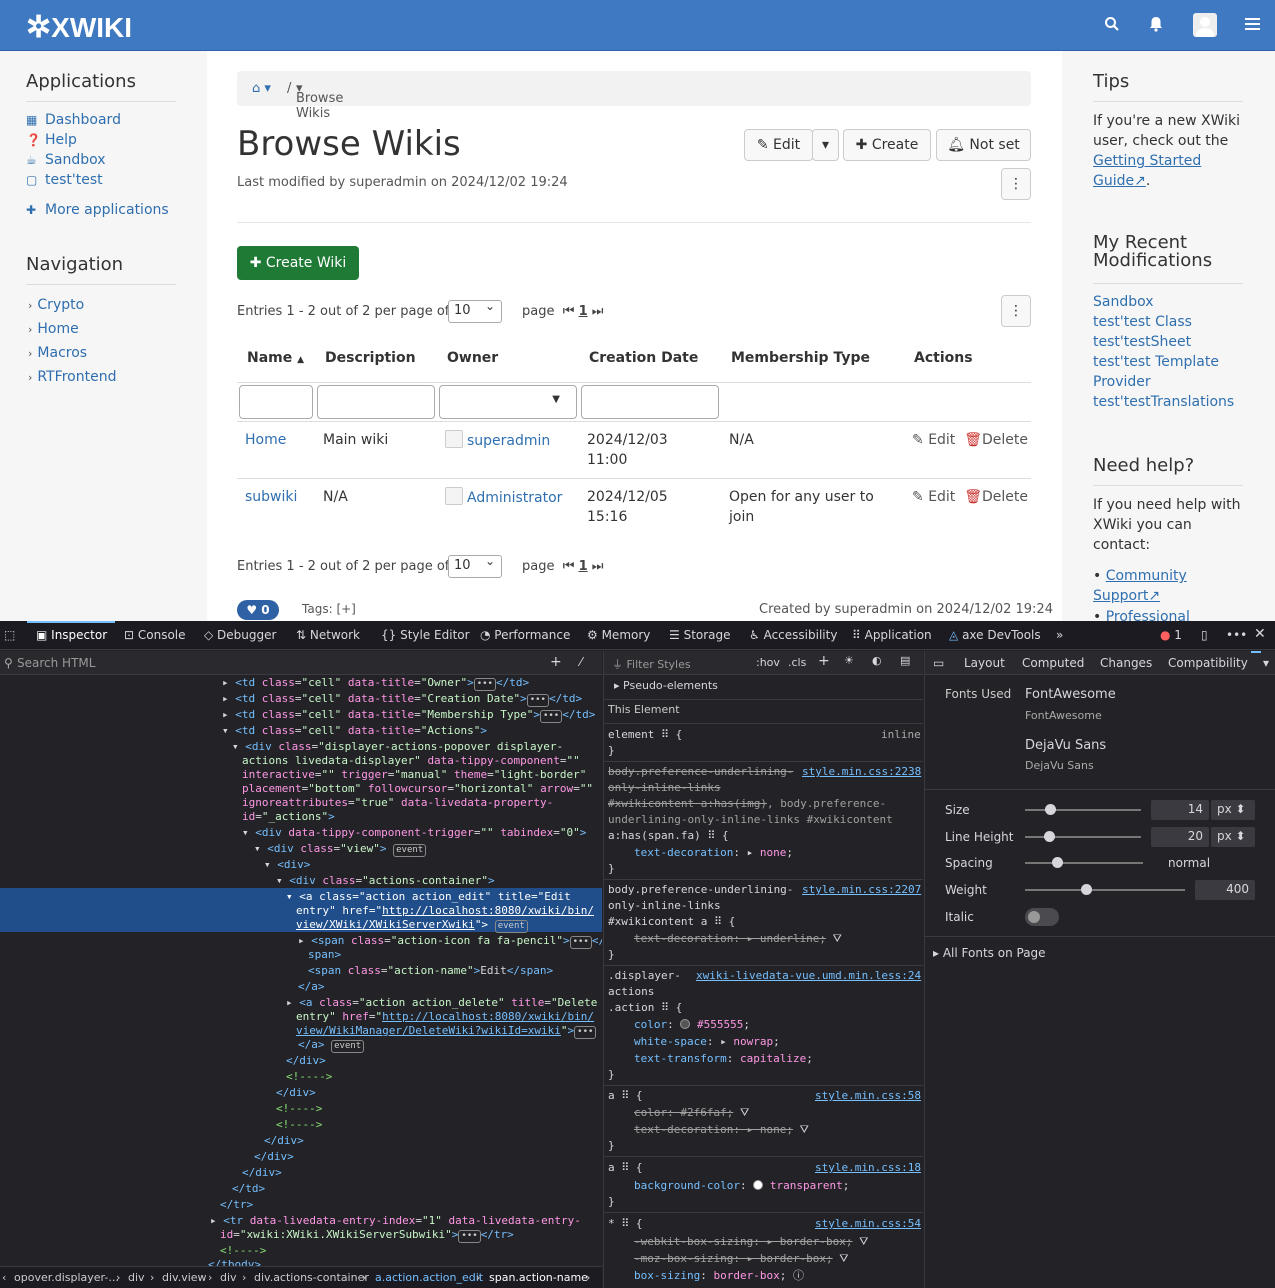 This screenshot has width=1275, height=1288. I want to click on line-height-slider, so click(1083, 837).